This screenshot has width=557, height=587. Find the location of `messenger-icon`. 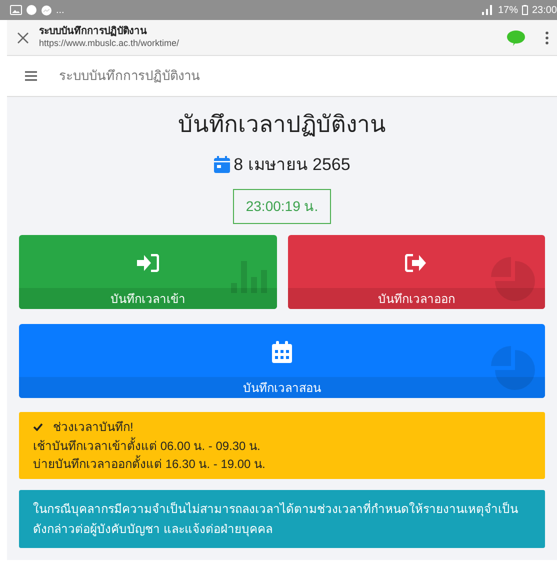

messenger-icon is located at coordinates (46, 10).